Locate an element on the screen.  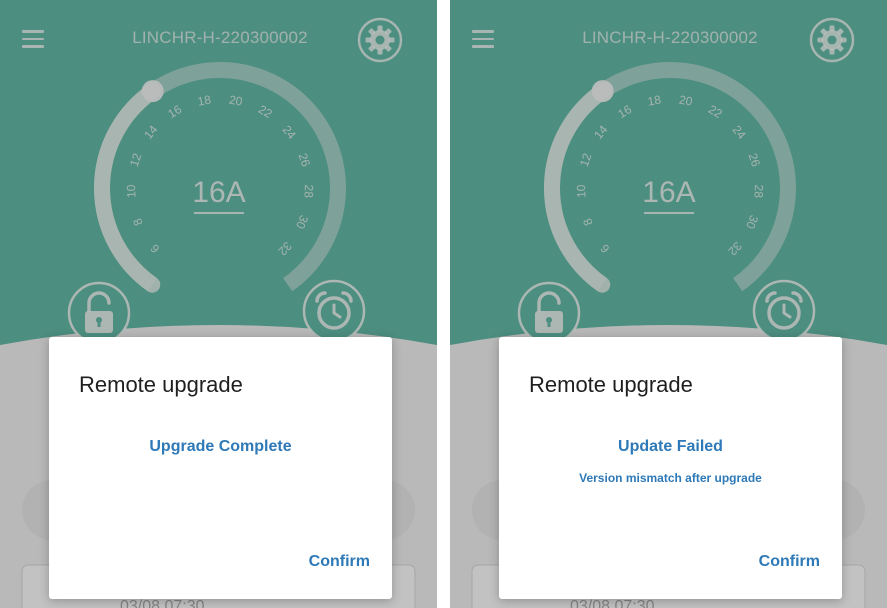
dialog-message: Upgrade Complete is located at coordinates (220, 446).